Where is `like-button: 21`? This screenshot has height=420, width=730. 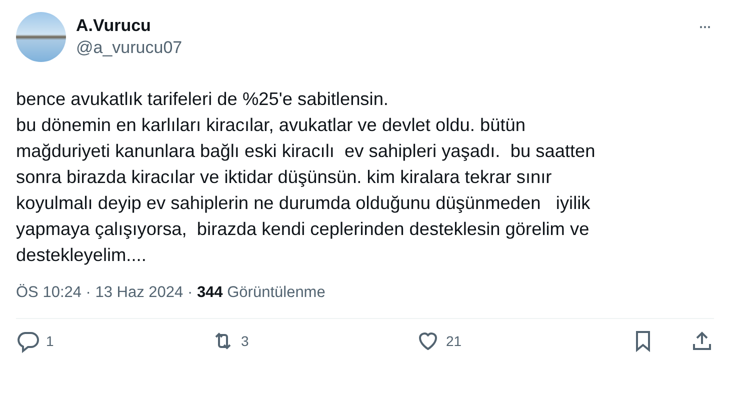 like-button: 21 is located at coordinates (439, 341).